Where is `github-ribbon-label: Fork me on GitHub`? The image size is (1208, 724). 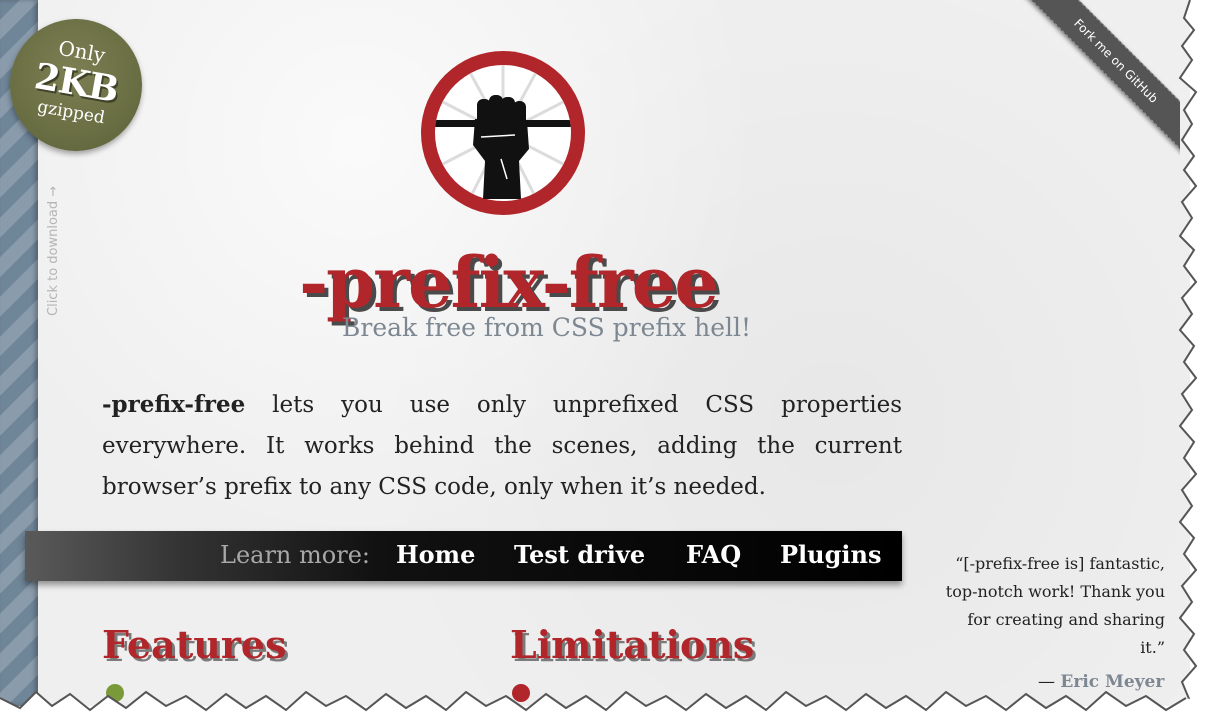
github-ribbon-label: Fork me on GitHub is located at coordinates (1099, 79).